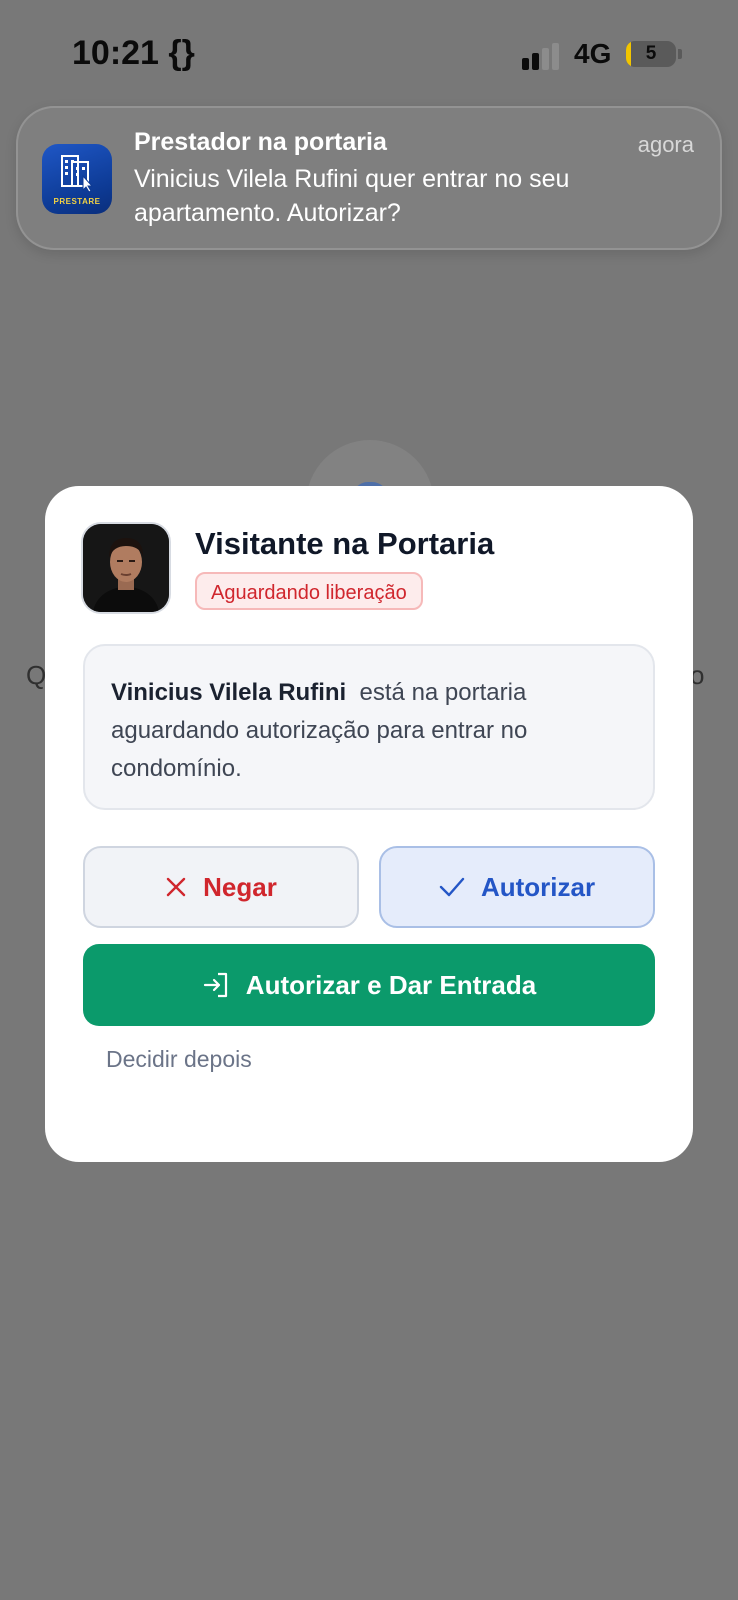 Image resolution: width=738 pixels, height=1600 pixels. Describe the element at coordinates (176, 887) in the screenshot. I see `close-icon` at that location.